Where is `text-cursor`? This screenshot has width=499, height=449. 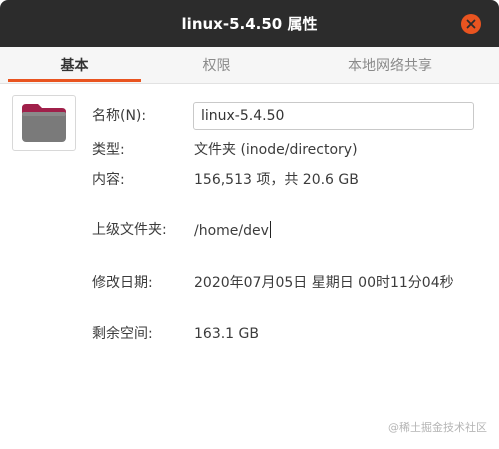
text-cursor is located at coordinates (270, 229).